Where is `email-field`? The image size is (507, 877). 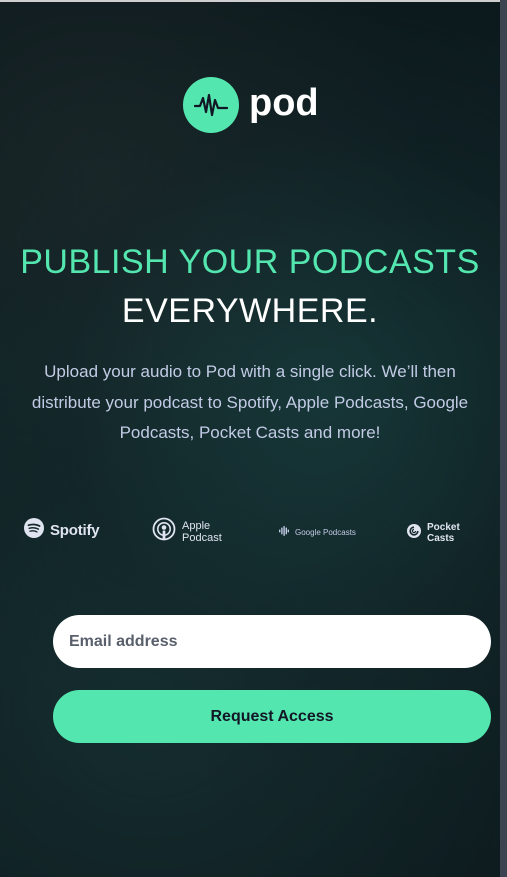 email-field is located at coordinates (272, 641).